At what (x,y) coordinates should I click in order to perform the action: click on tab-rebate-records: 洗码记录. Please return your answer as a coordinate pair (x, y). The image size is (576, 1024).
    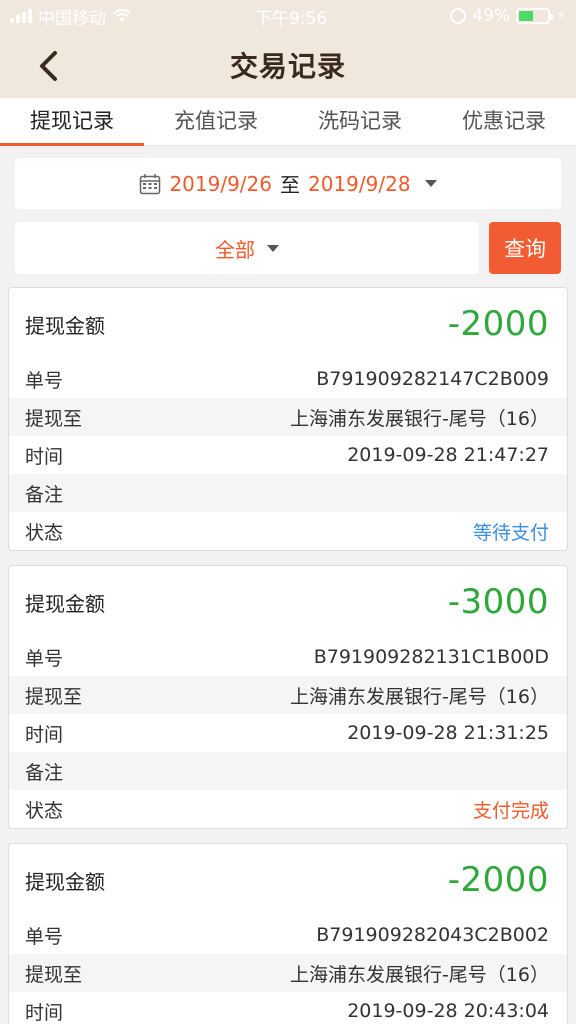
    Looking at the image, I should click on (360, 121).